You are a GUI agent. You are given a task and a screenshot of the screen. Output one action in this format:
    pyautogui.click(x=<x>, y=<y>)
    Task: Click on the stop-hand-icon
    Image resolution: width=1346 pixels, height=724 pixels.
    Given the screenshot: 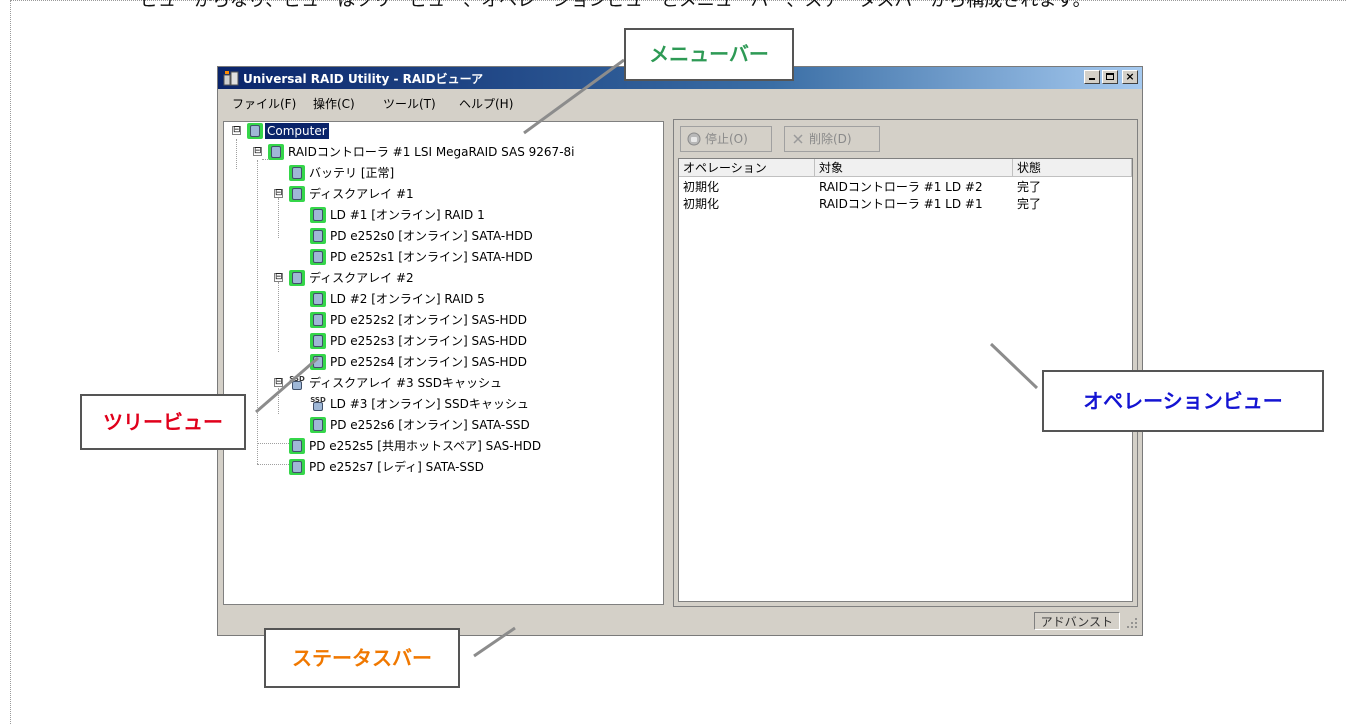 What is the action you would take?
    pyautogui.click(x=694, y=139)
    